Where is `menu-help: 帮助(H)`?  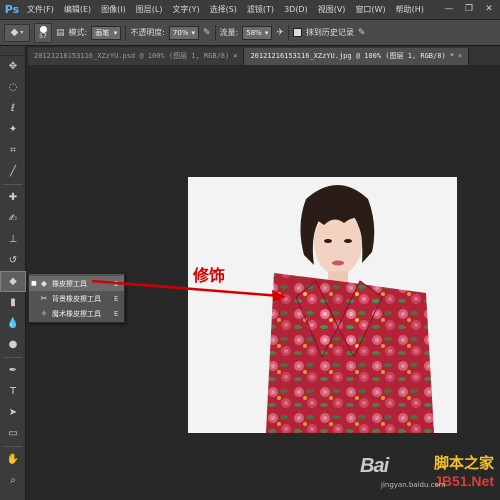 menu-help: 帮助(H) is located at coordinates (410, 10).